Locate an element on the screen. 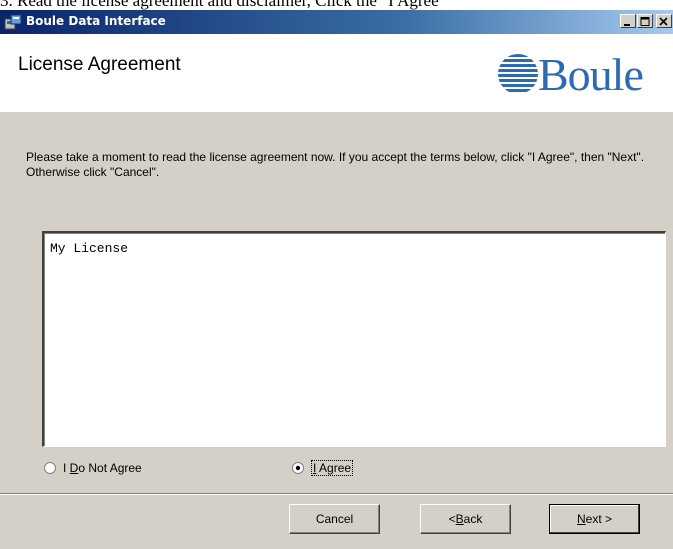  setup-icon is located at coordinates (13, 22).